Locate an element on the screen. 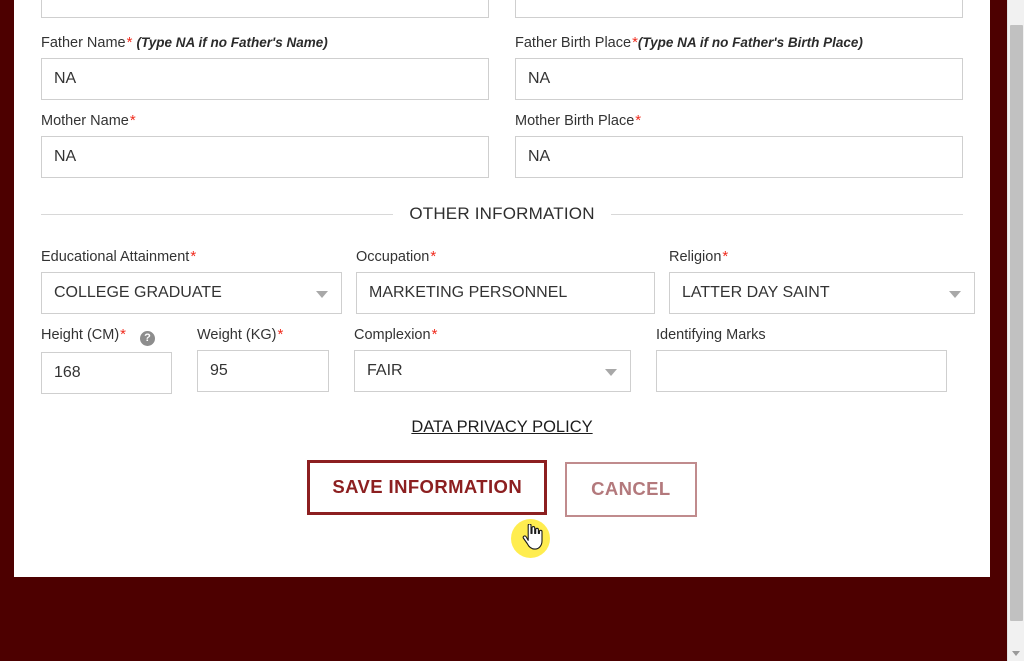  educational-attainment-select-box is located at coordinates (191, 293).